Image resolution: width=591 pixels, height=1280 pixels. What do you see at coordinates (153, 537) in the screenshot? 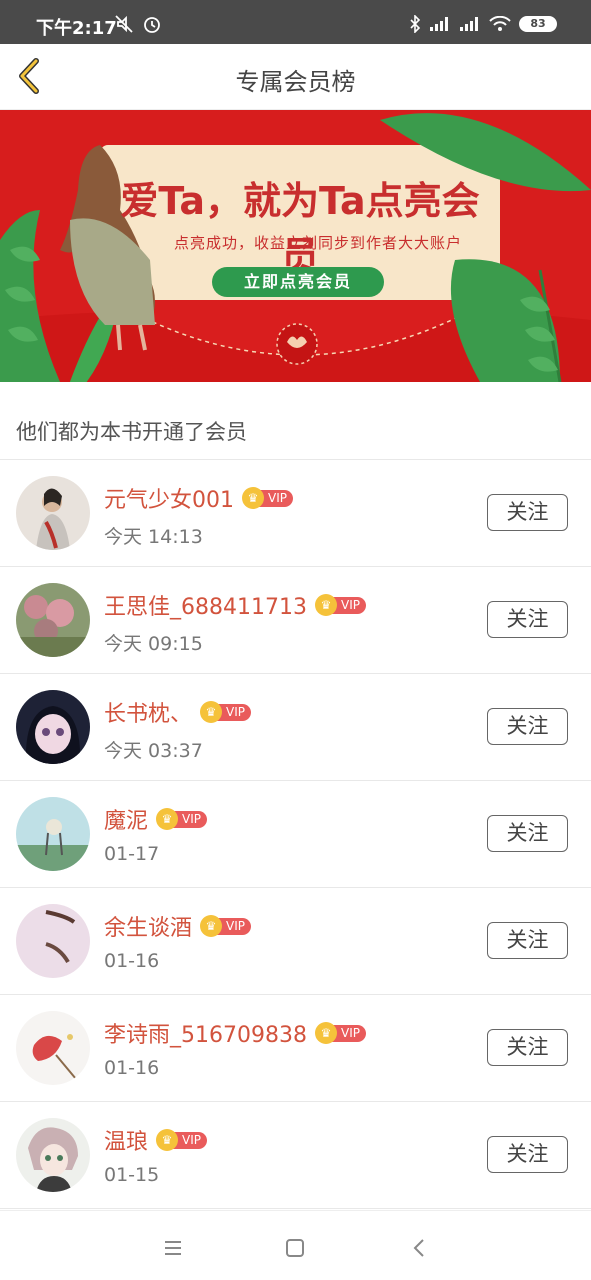
I see `open-time: 今天 14:13` at bounding box center [153, 537].